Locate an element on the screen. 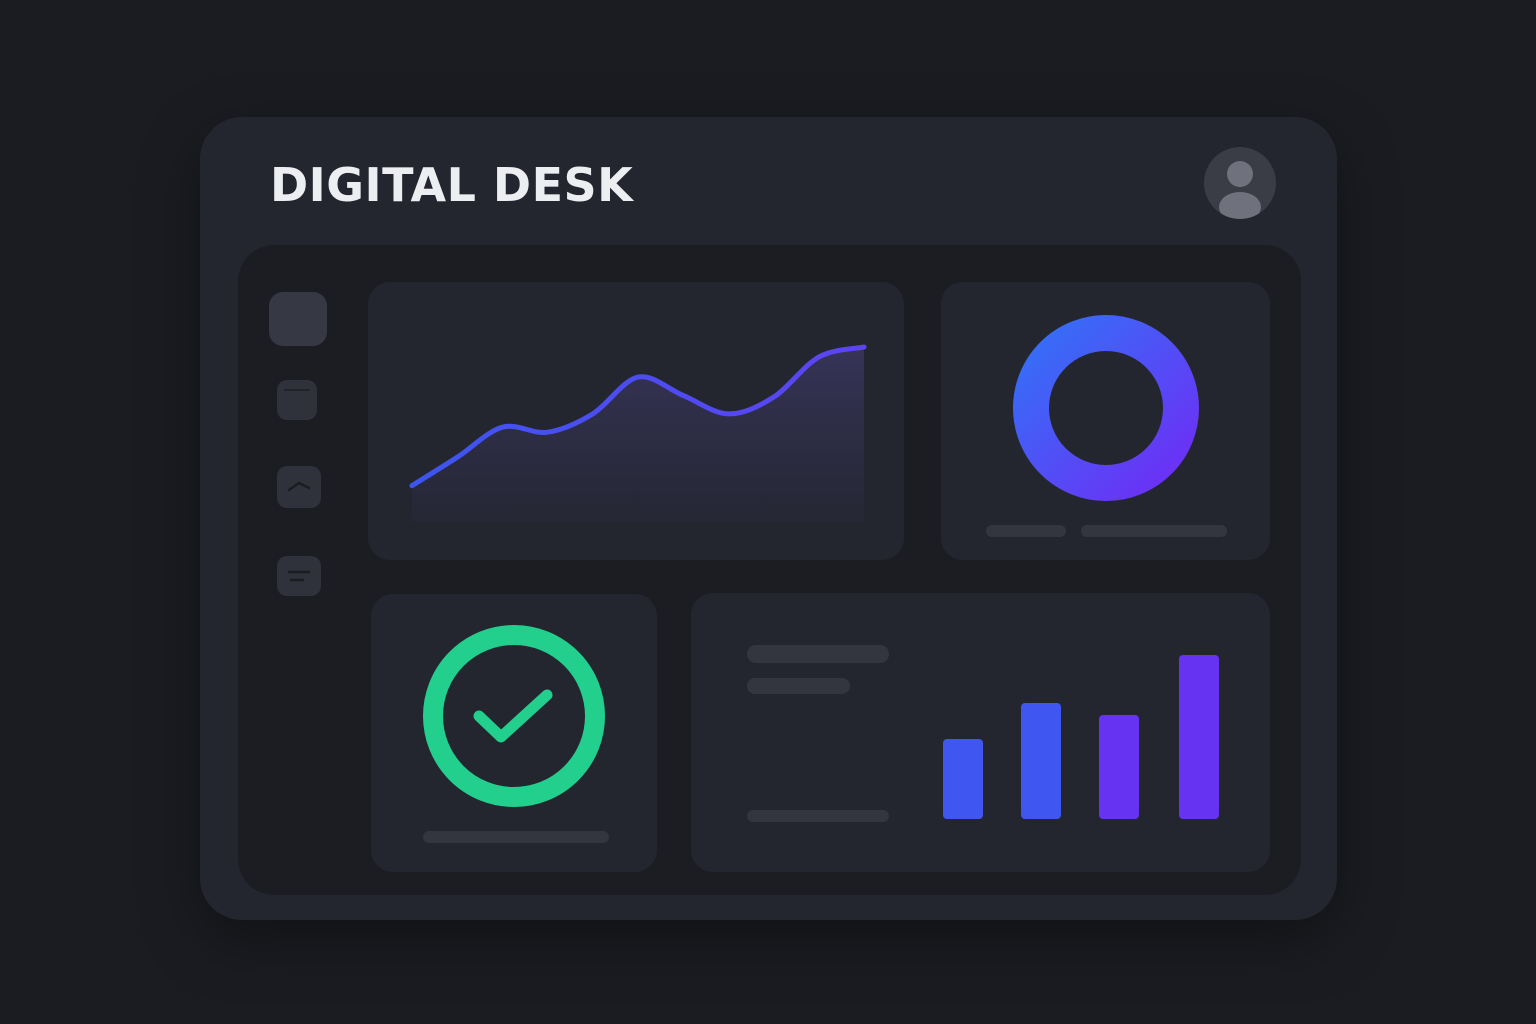  line-chart is located at coordinates (638, 433).